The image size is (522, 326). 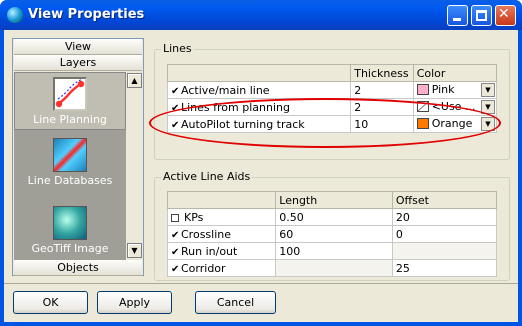 I want to click on length-cell: 0.50, so click(x=334, y=217).